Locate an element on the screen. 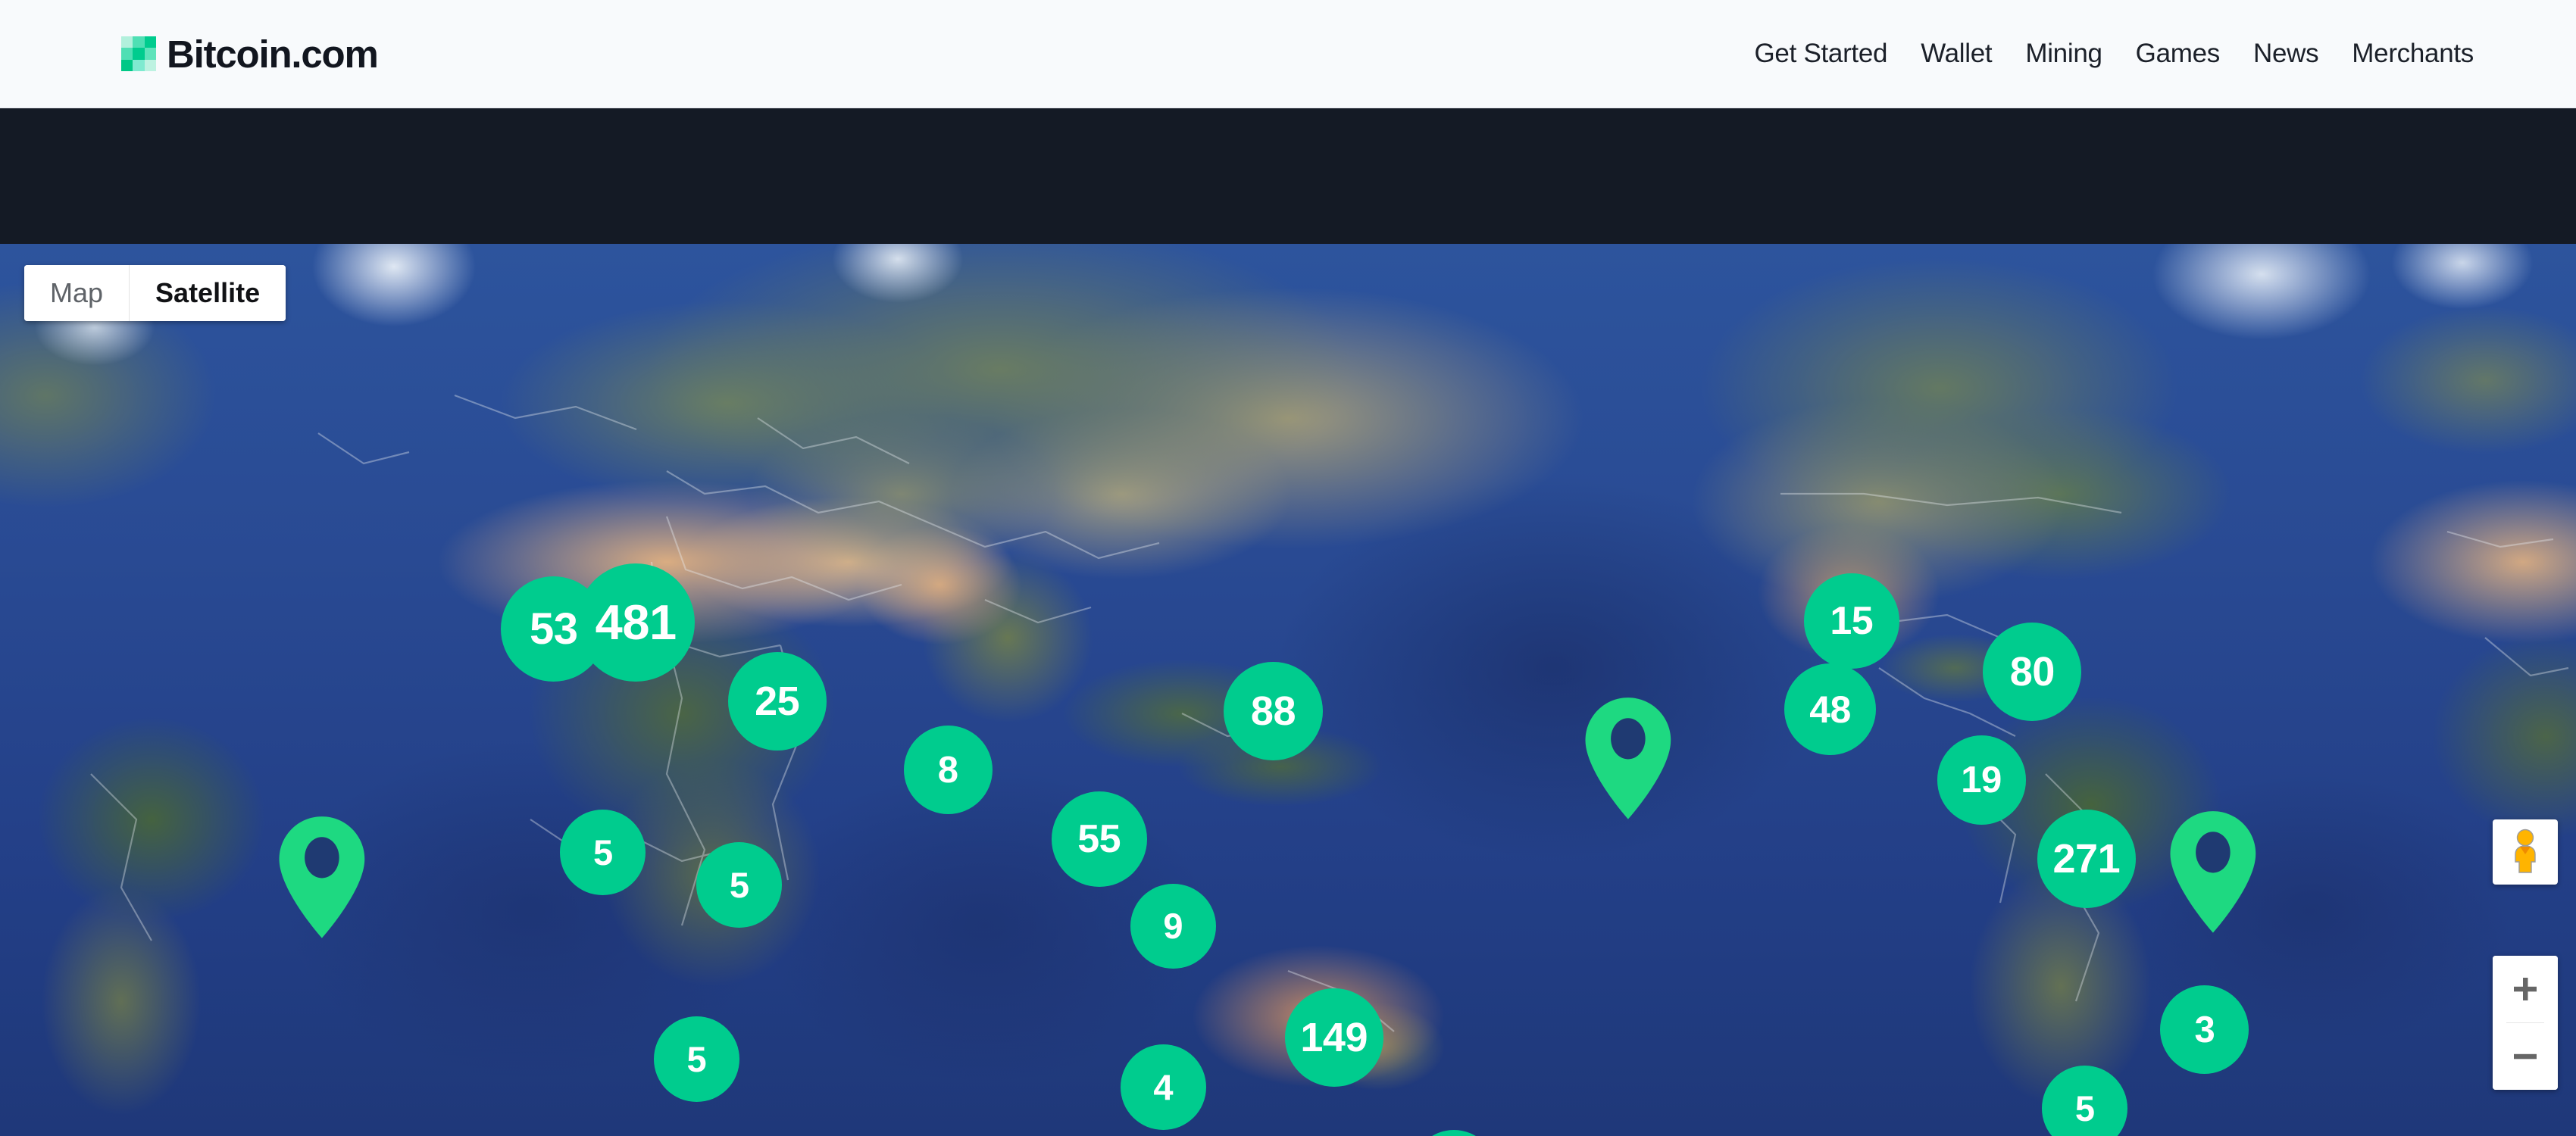 This screenshot has height=1136, width=2576. cluster-count-label: 53 is located at coordinates (553, 629).